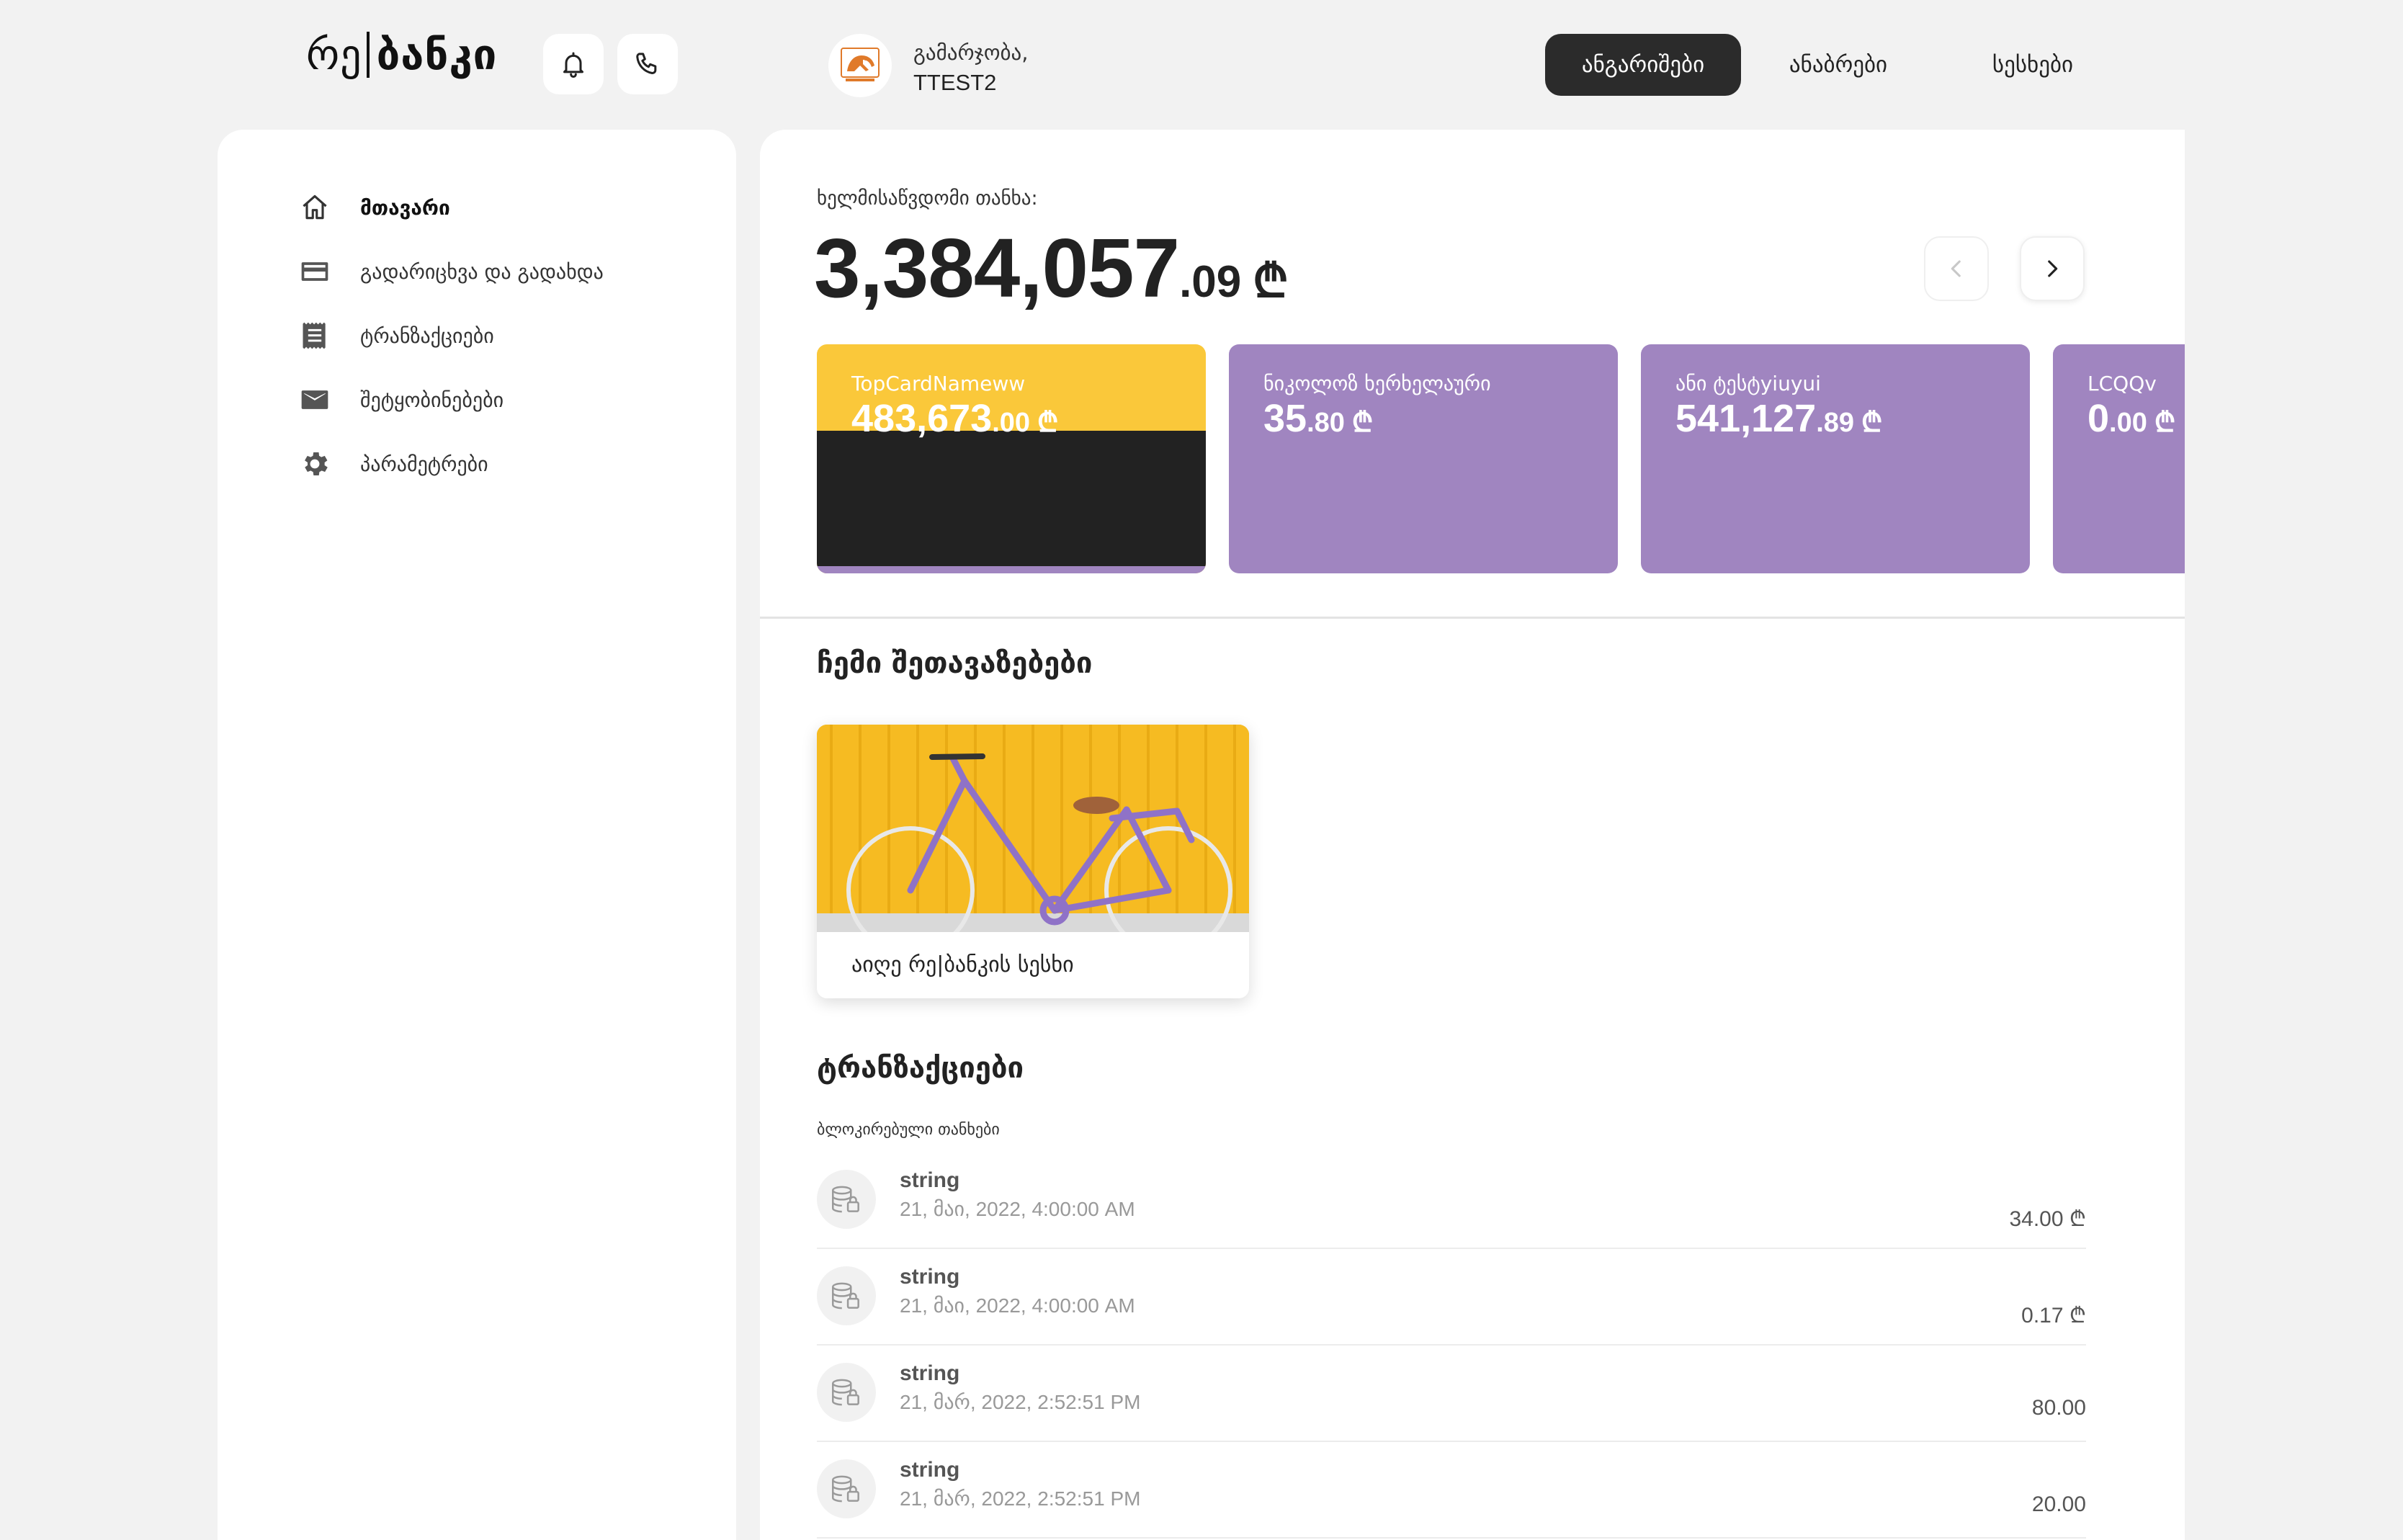 Image resolution: width=2403 pixels, height=1540 pixels. What do you see at coordinates (1643, 65) in the screenshot?
I see `tab-accounts: ანგარიშები` at bounding box center [1643, 65].